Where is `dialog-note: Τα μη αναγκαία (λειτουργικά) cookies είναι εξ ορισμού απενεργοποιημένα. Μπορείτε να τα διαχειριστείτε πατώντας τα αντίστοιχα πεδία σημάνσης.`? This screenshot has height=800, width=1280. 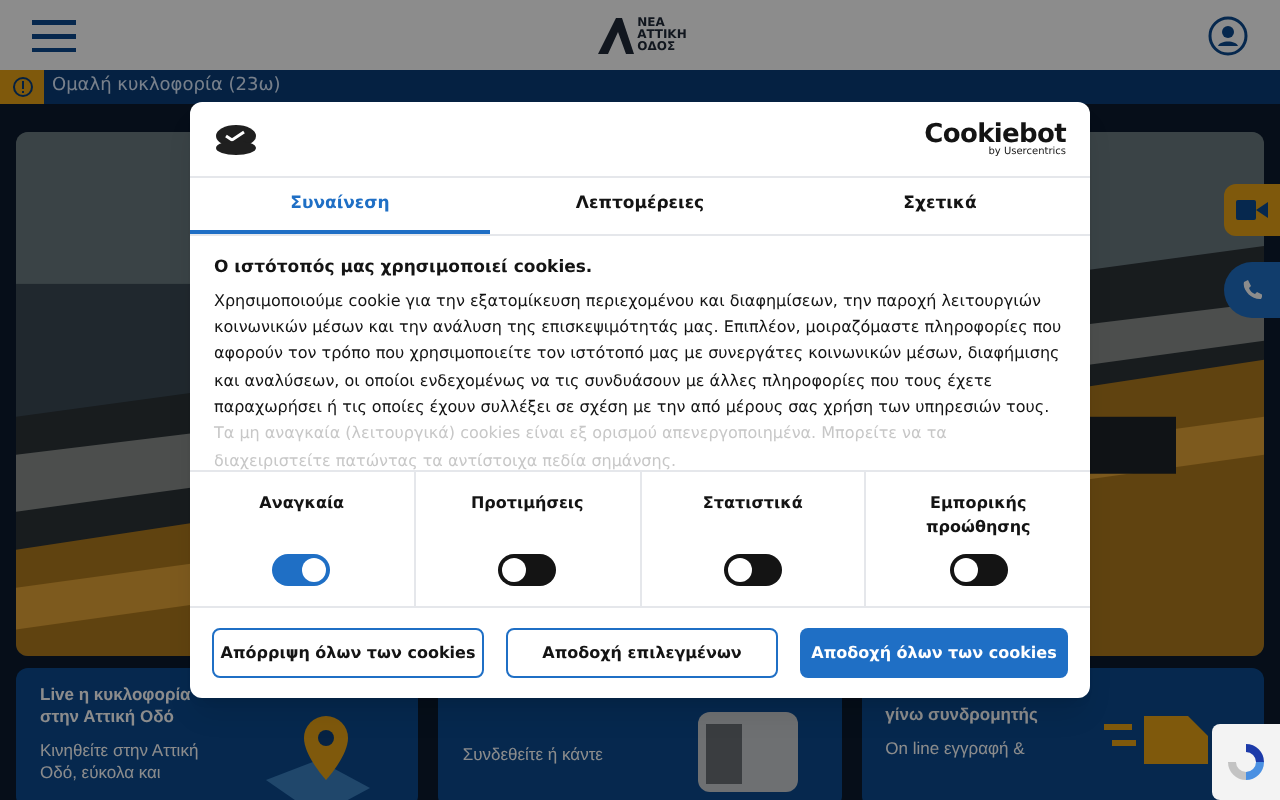
dialog-note: Τα μη αναγκαία (λειτουργικά) cookies είναι εξ ορισμού απενεργοποιημένα. Μπορείτε να τα διαχειριστείτε πατώντας τα αντίστοιχα πεδία σημάνσης. is located at coordinates (581, 446).